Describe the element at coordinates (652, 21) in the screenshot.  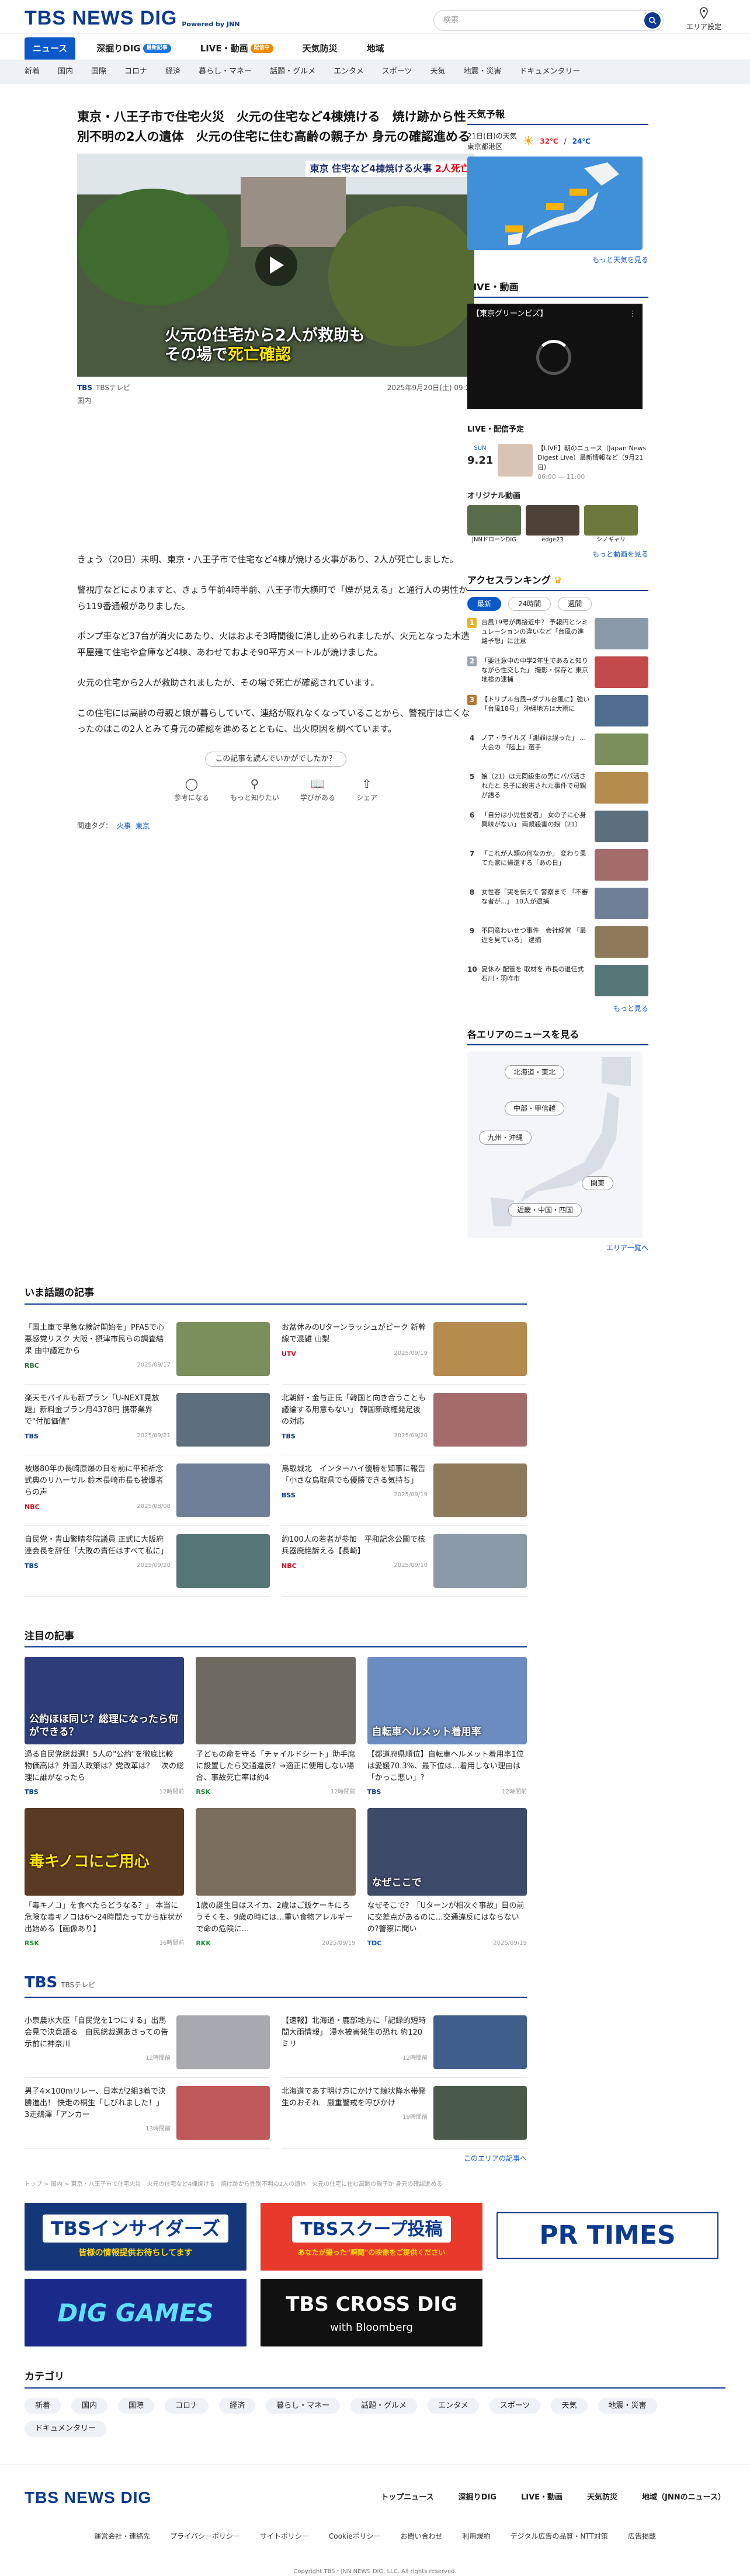
I see `search-icon` at that location.